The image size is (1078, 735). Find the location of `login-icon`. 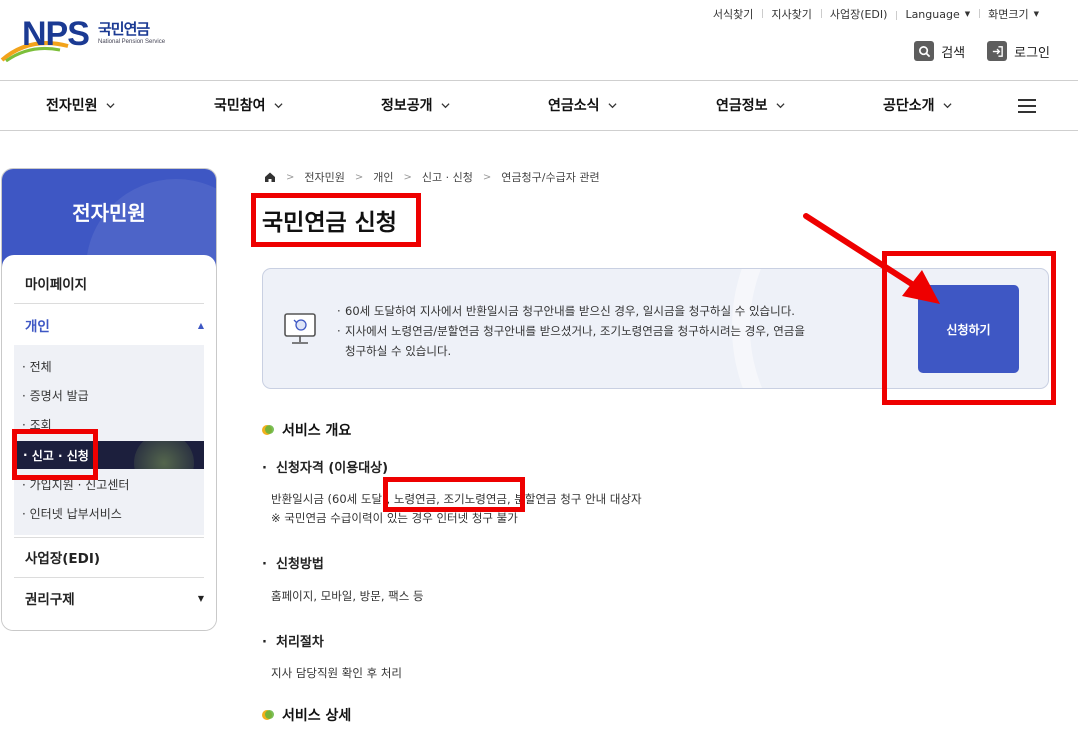

login-icon is located at coordinates (997, 51).